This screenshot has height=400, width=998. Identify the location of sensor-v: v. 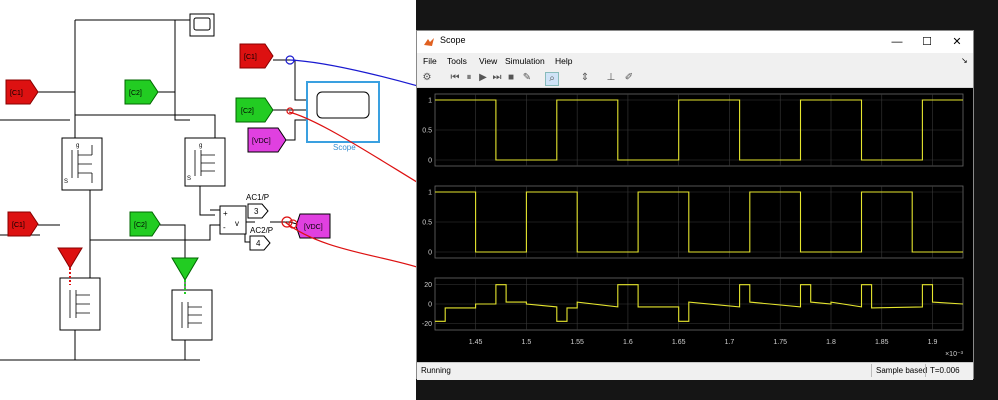
(237, 223).